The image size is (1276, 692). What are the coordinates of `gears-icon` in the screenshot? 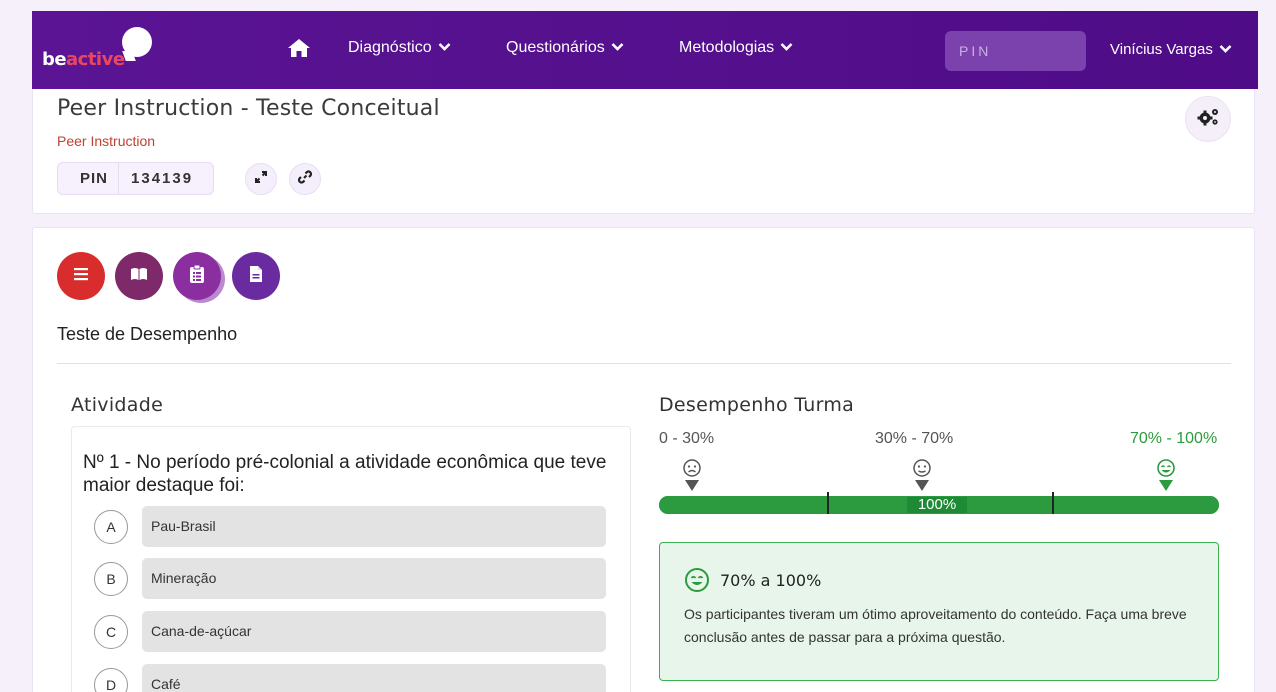 It's located at (1208, 119).